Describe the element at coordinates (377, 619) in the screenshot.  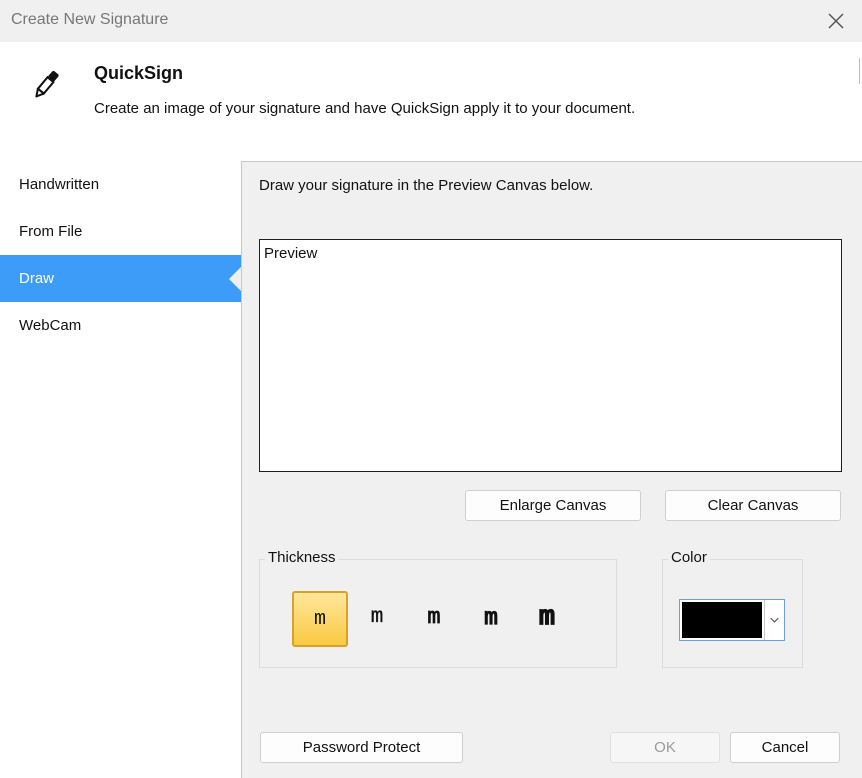
I see `thickness-option-2: m` at that location.